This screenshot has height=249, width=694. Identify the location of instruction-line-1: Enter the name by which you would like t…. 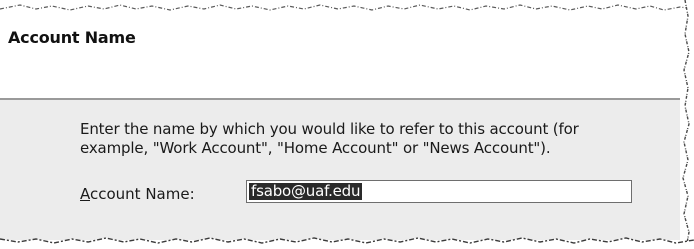
(329, 129).